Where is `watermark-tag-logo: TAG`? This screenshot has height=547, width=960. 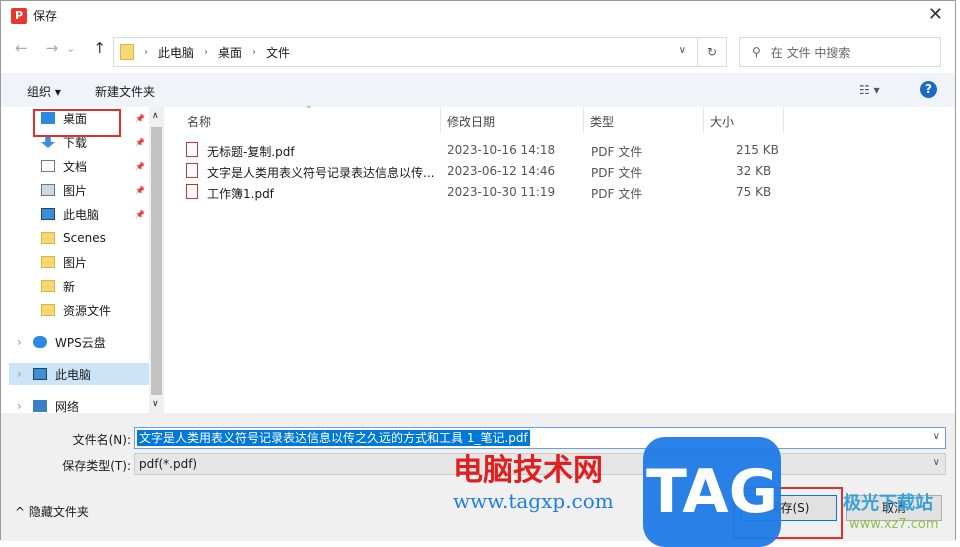 watermark-tag-logo: TAG is located at coordinates (712, 492).